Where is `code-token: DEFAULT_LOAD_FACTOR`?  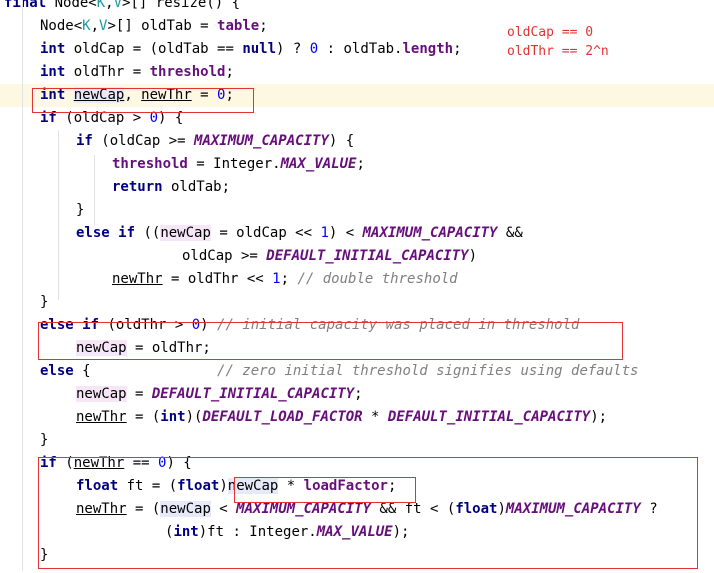
code-token: DEFAULT_LOAD_FACTOR is located at coordinates (282, 417).